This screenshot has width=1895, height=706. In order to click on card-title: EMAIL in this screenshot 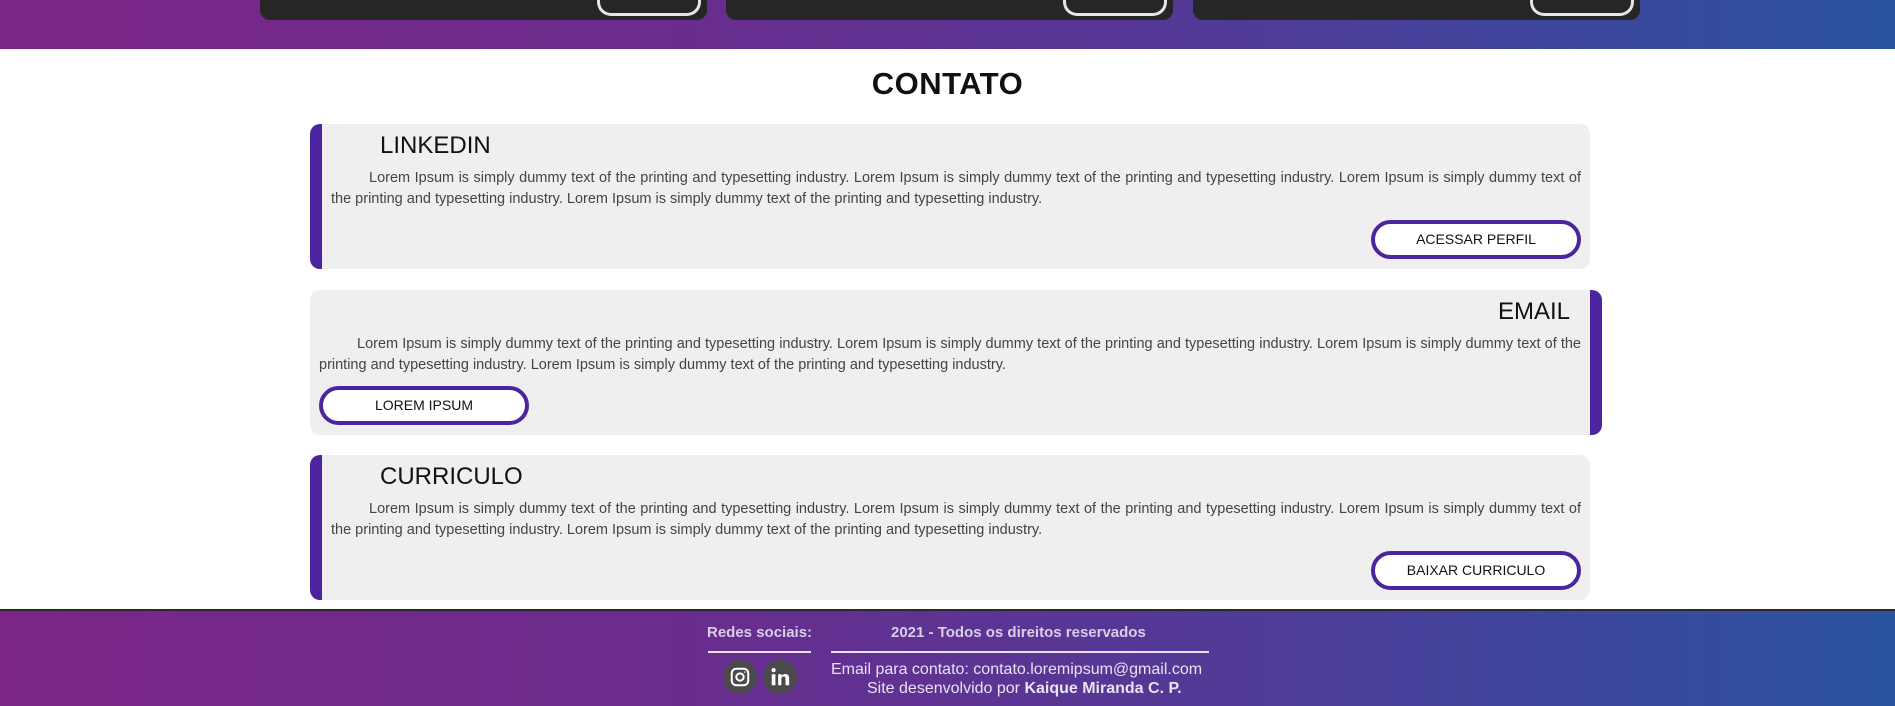, I will do `click(1533, 311)`.